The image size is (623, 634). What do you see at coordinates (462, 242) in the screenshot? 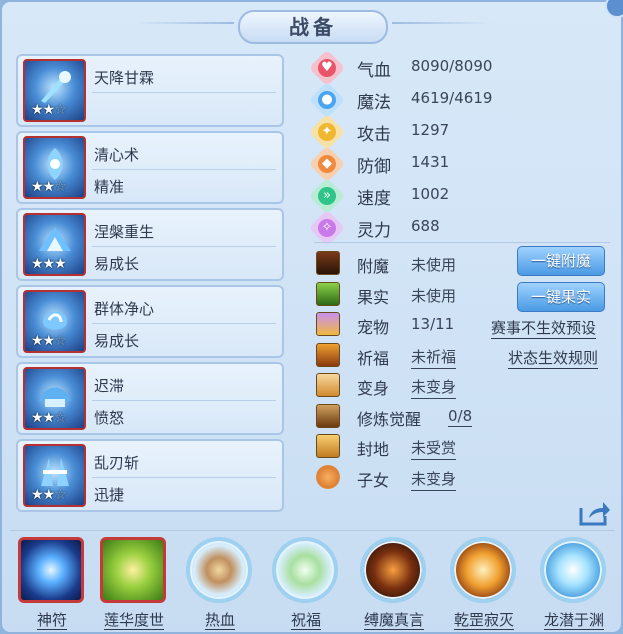
I see `section-divider` at bounding box center [462, 242].